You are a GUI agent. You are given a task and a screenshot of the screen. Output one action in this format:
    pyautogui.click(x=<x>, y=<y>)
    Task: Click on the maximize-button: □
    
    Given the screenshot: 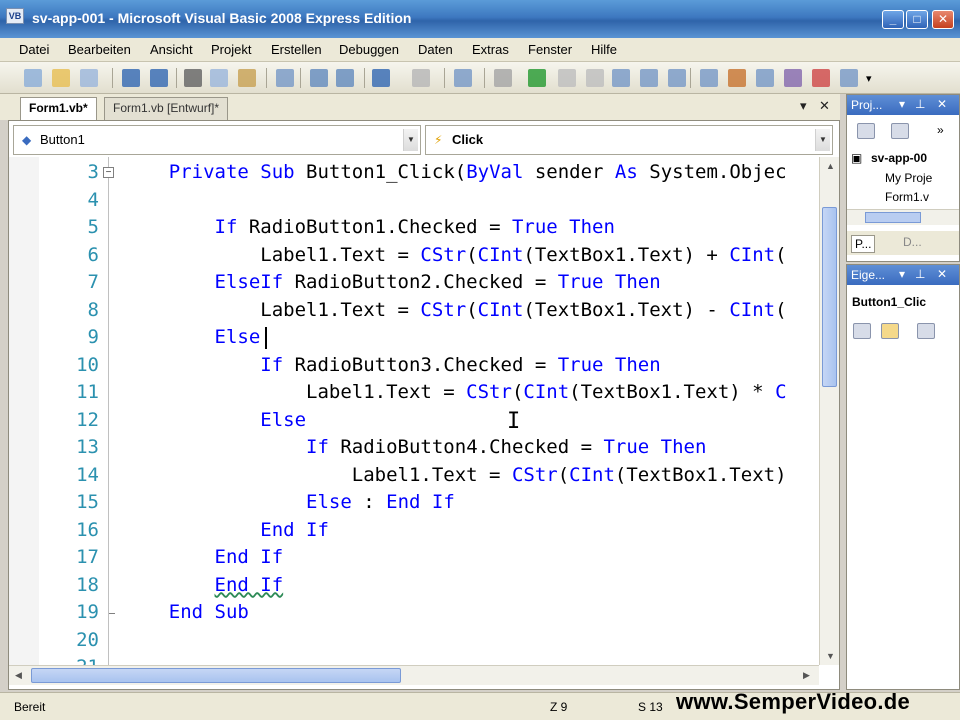 What is the action you would take?
    pyautogui.click(x=917, y=19)
    